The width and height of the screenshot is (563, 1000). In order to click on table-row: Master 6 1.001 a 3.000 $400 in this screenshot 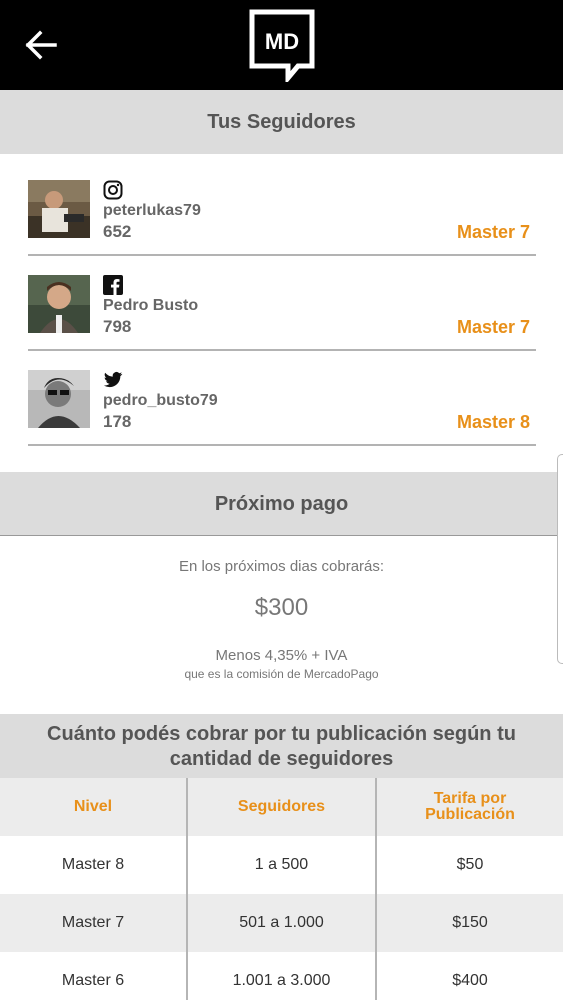, I will do `click(281, 976)`.